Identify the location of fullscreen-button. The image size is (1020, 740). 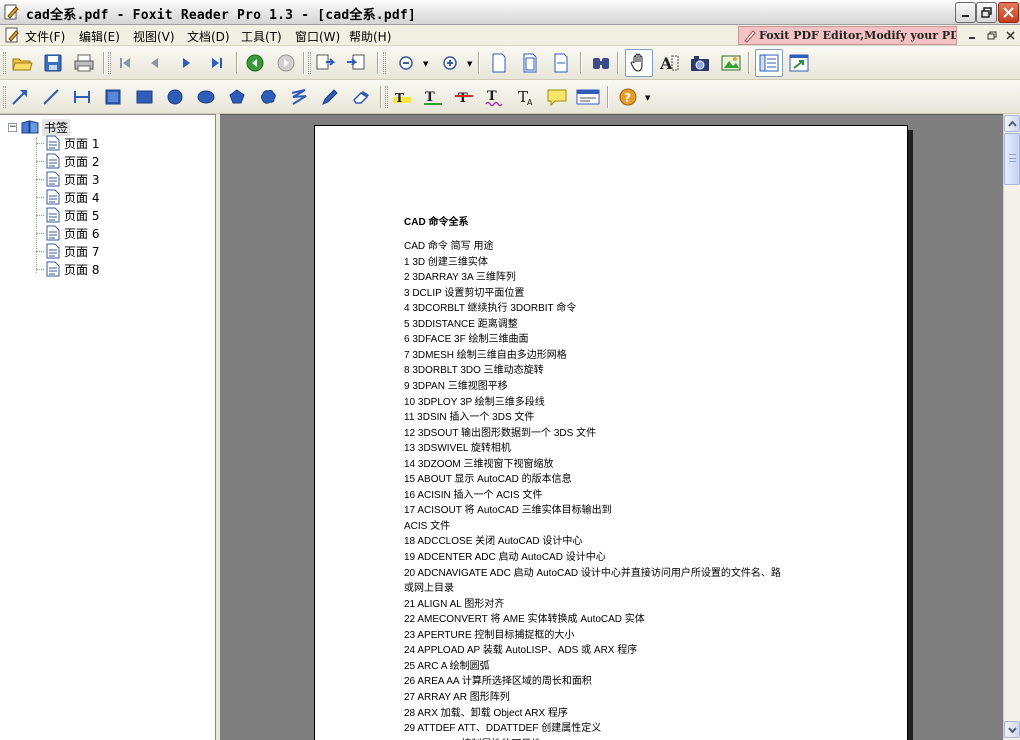
(799, 63).